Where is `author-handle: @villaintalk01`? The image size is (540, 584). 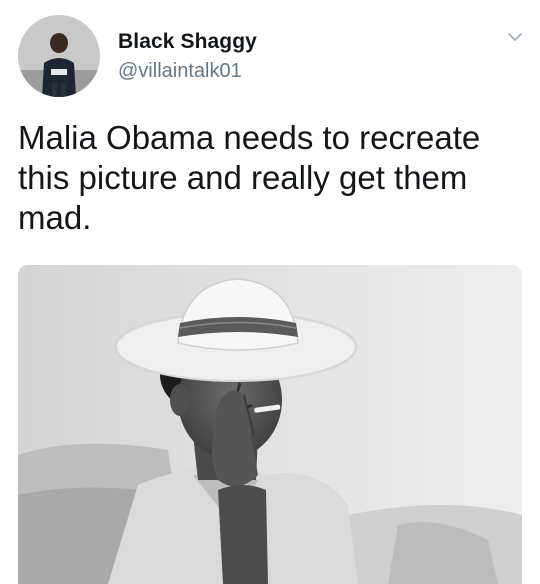
author-handle: @villaintalk01 is located at coordinates (180, 71).